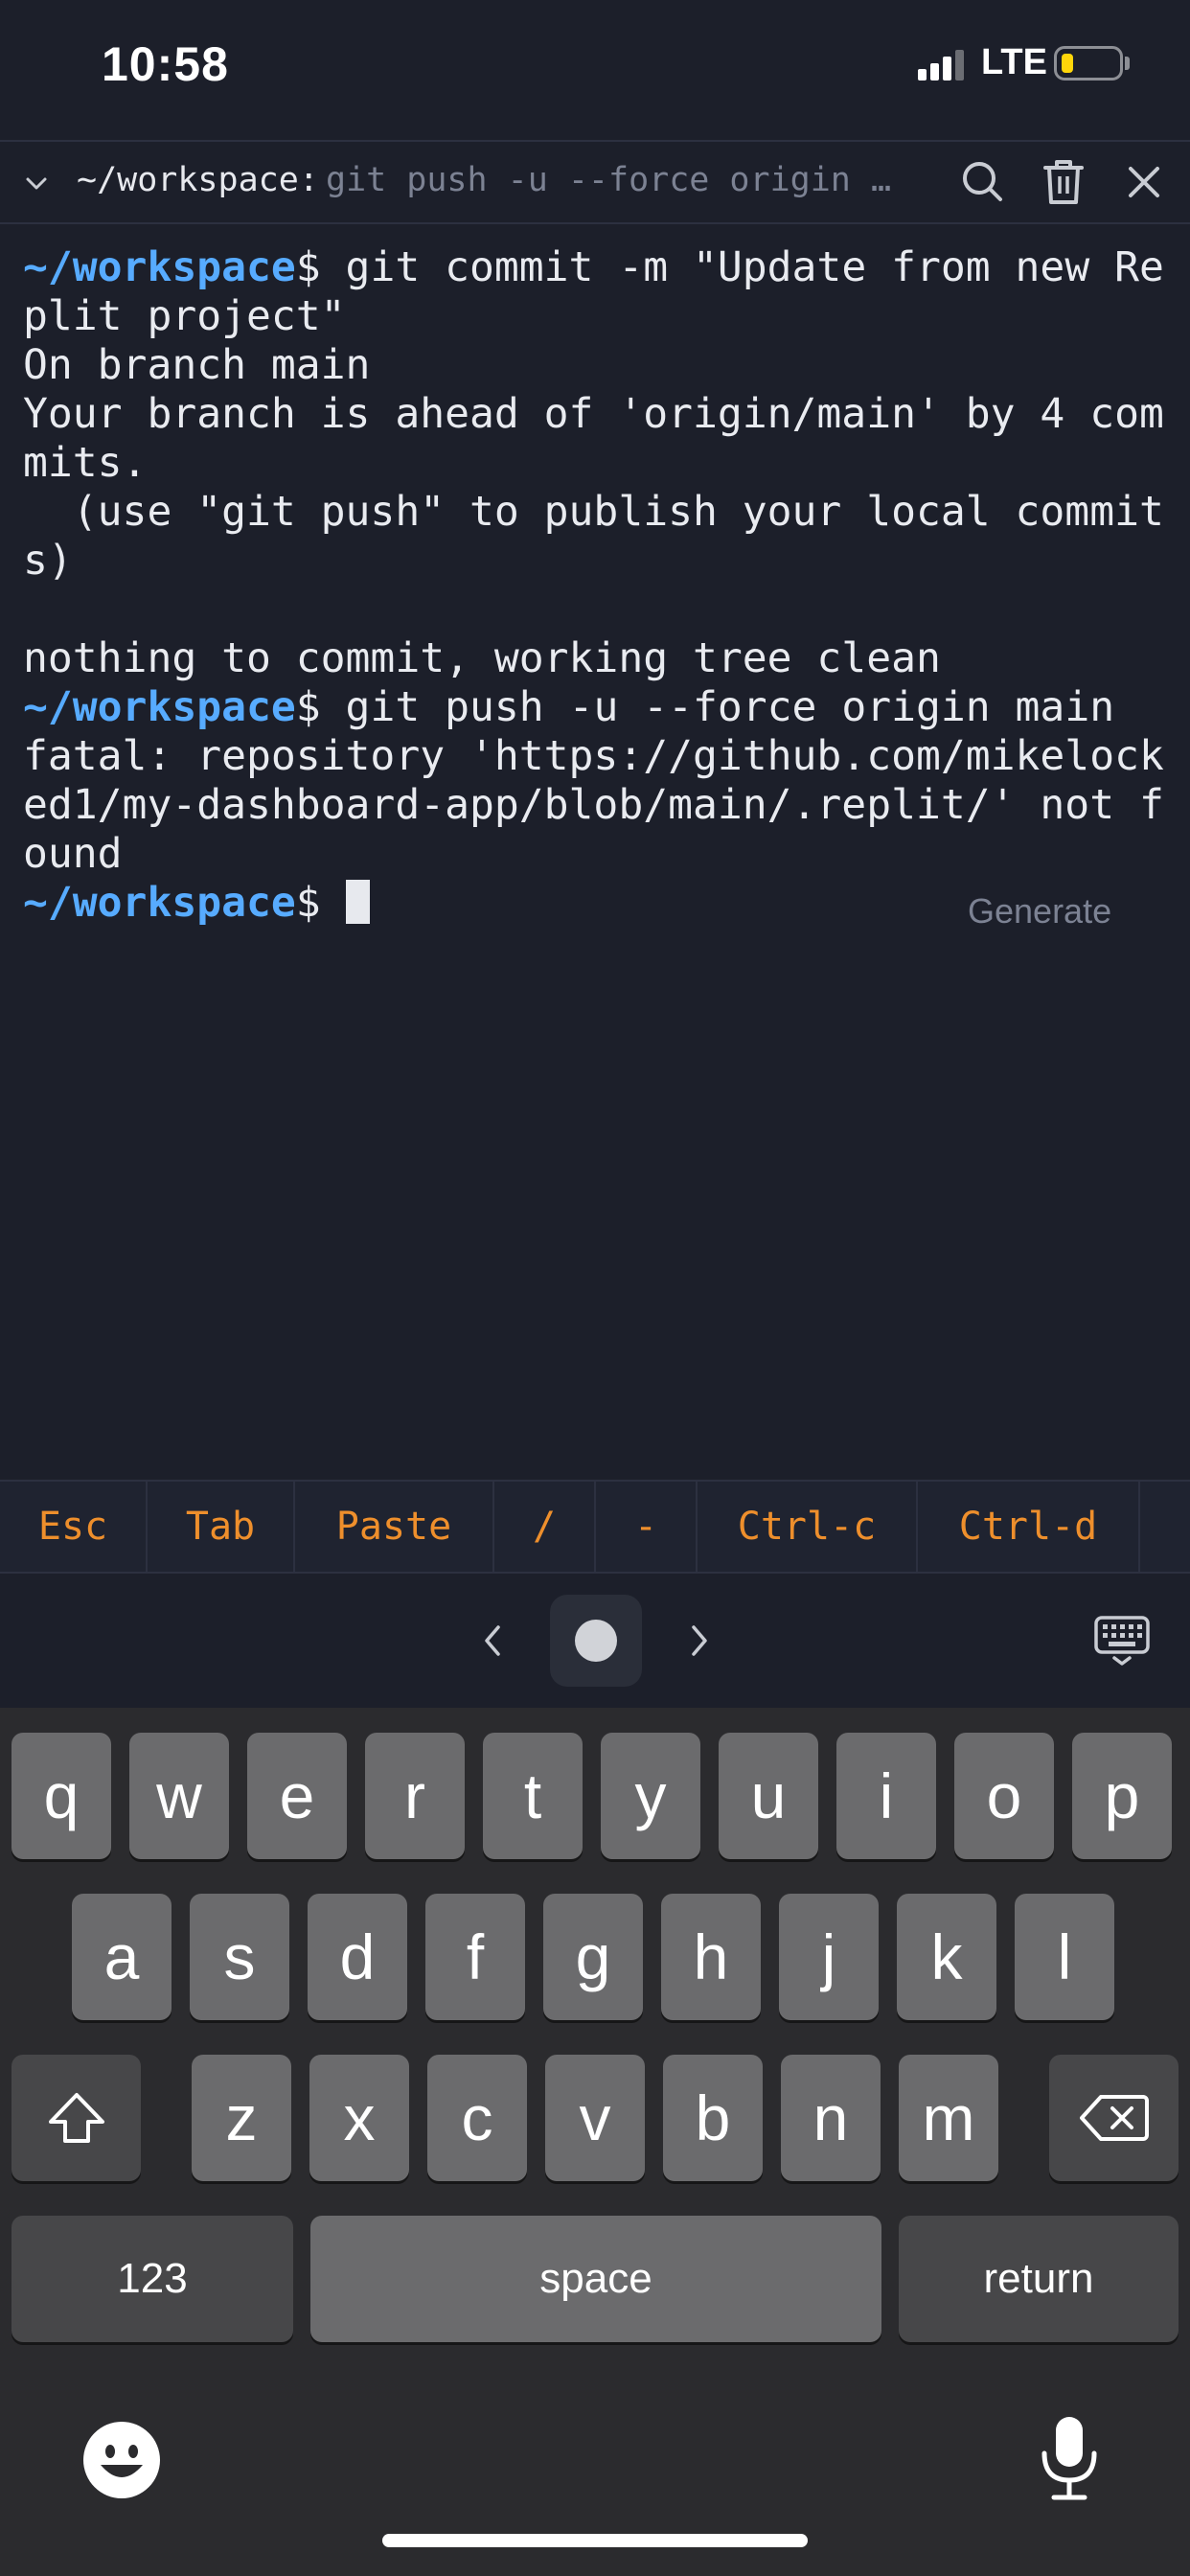 This screenshot has height=2576, width=1190. Describe the element at coordinates (713, 2118) in the screenshot. I see `key-b: b` at that location.